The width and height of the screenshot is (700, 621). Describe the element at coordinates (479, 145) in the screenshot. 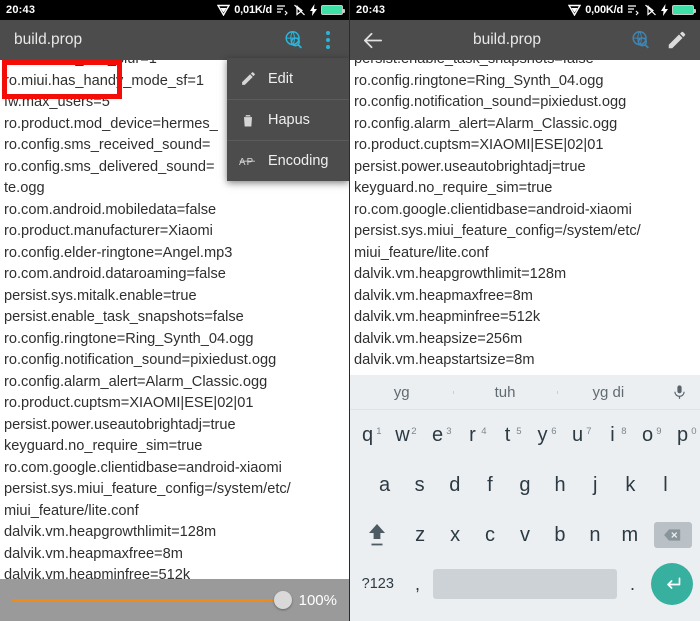

I see `file-line: ro.product.cuptsm=XIAOMI|ESE|02|01` at that location.